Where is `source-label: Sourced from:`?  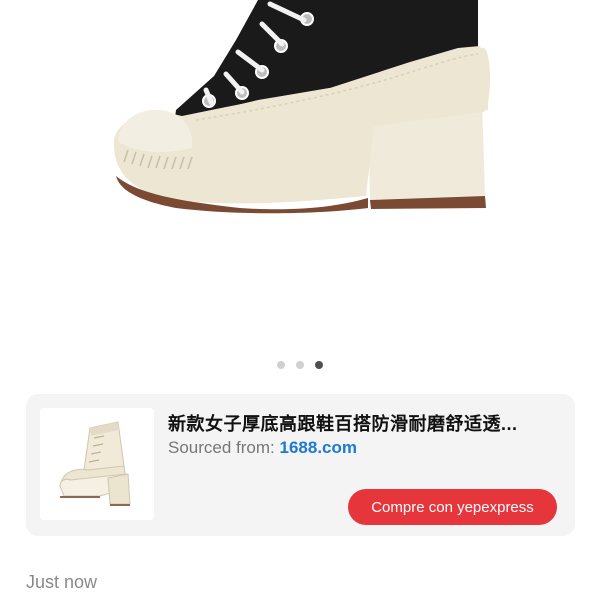 source-label: Sourced from: is located at coordinates (221, 447).